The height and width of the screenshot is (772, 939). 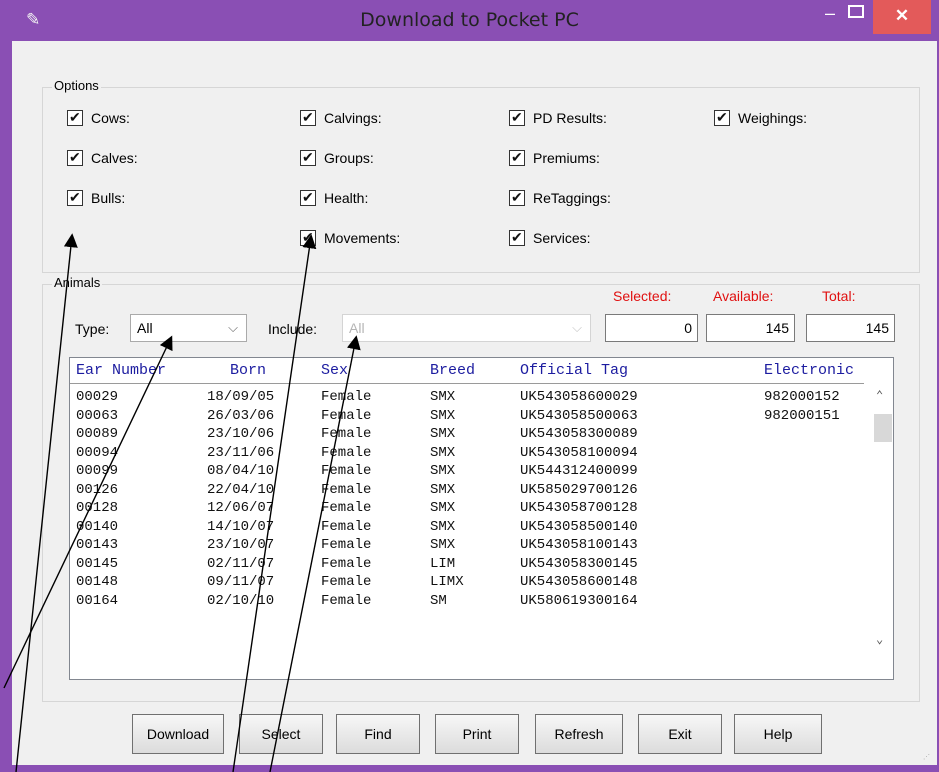 What do you see at coordinates (883, 518) in the screenshot?
I see `vertical-scrollbar: ⌃ ⌄` at bounding box center [883, 518].